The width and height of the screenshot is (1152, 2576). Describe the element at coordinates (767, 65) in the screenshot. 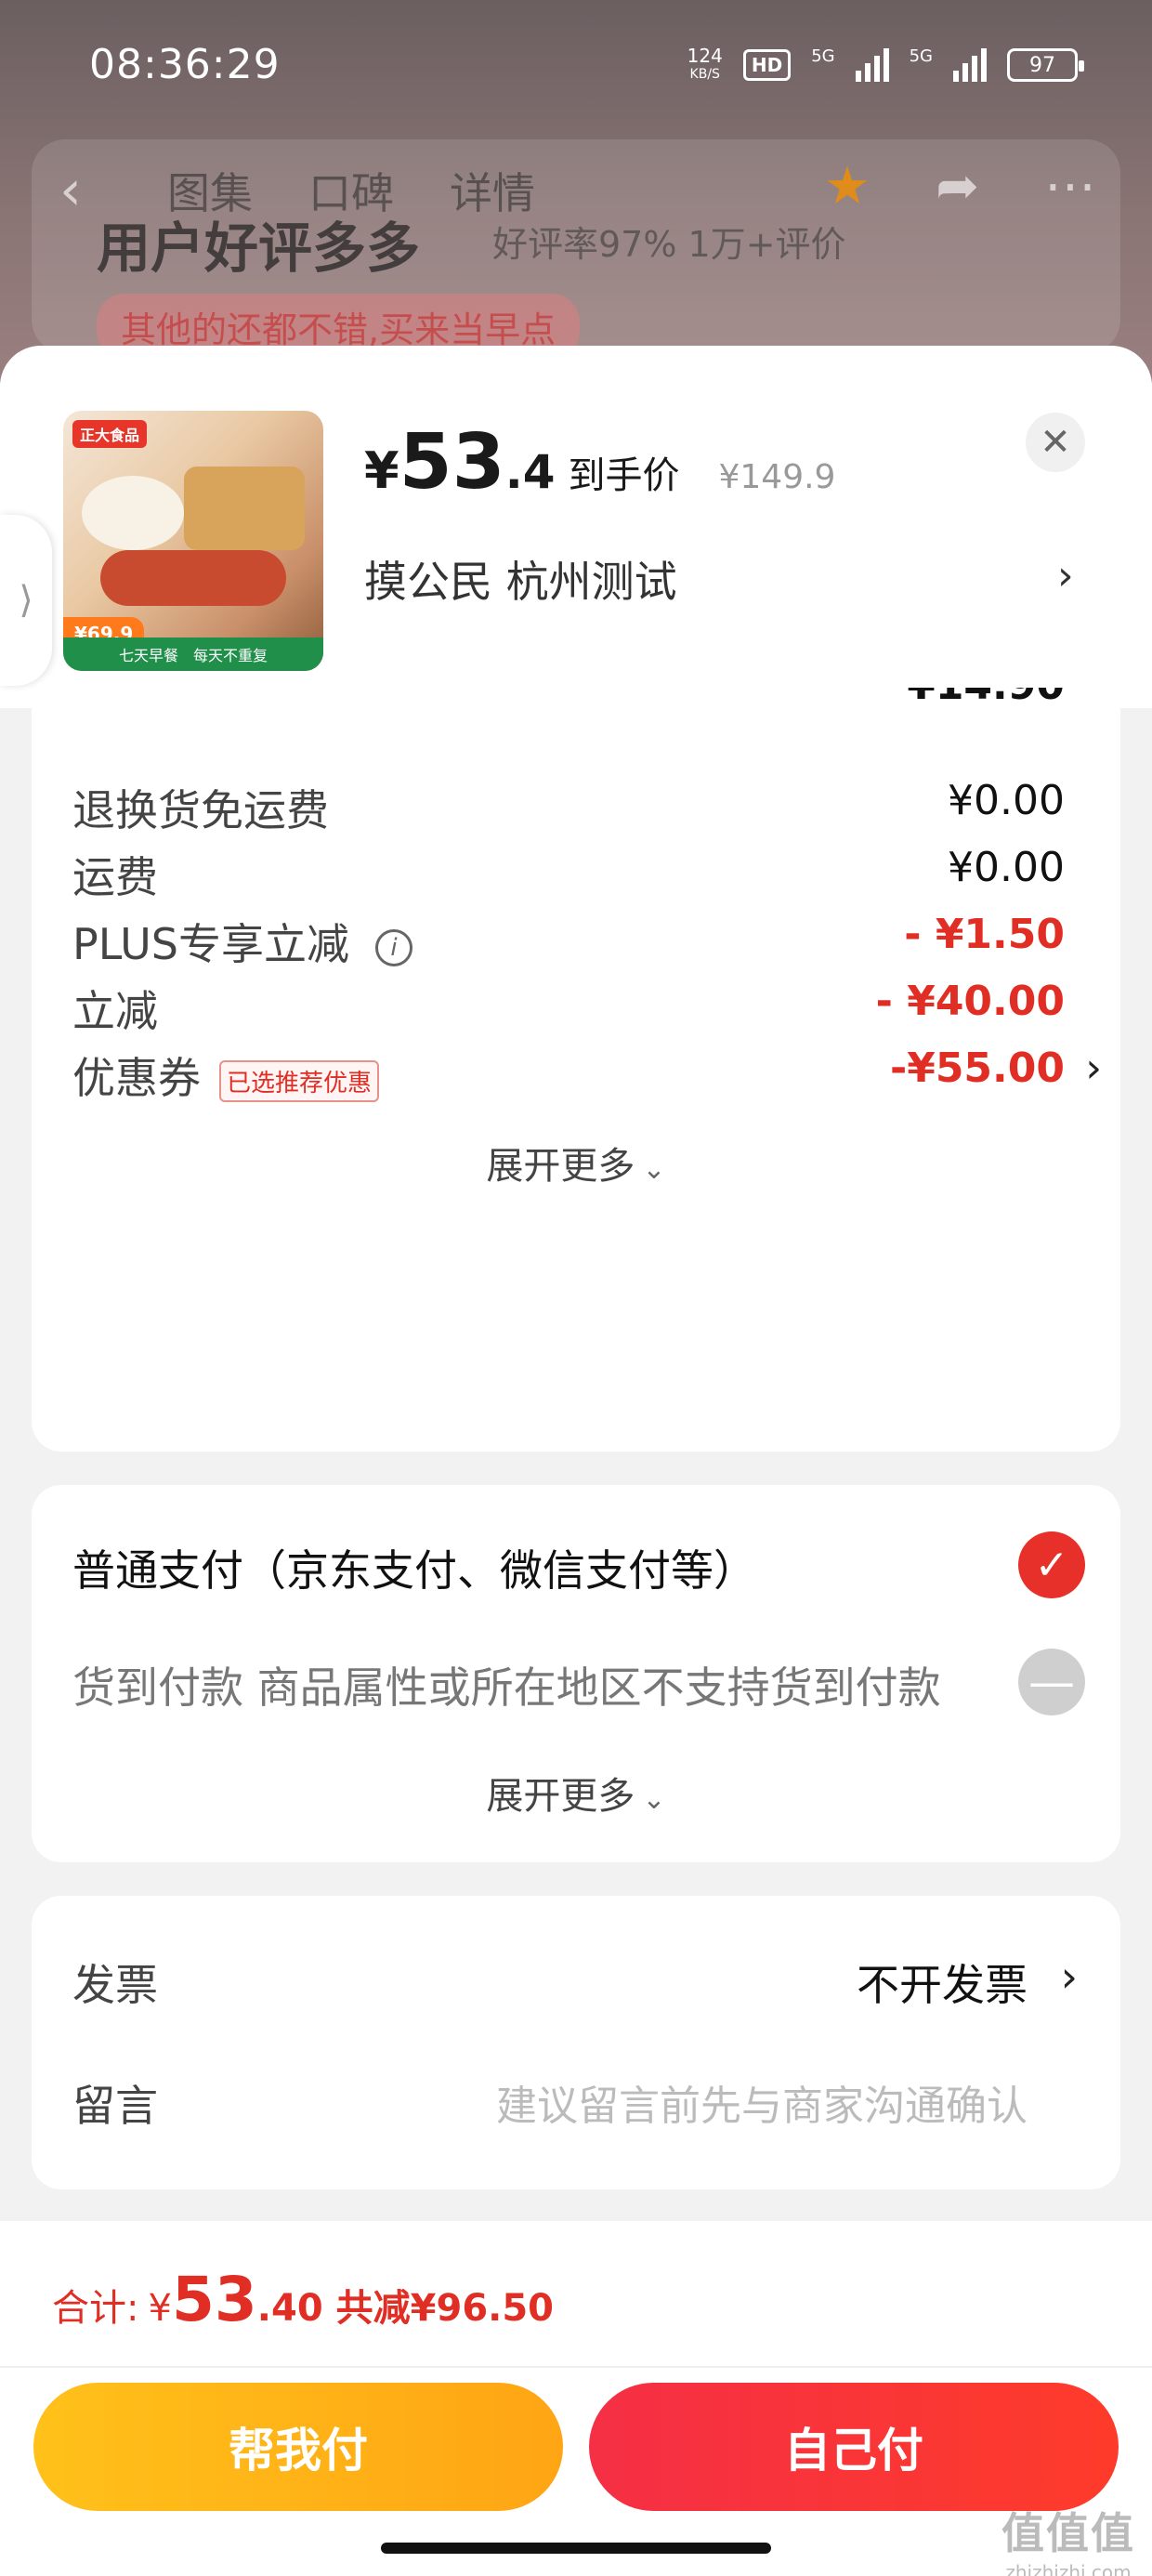

I see `hd-badge: HD` at that location.